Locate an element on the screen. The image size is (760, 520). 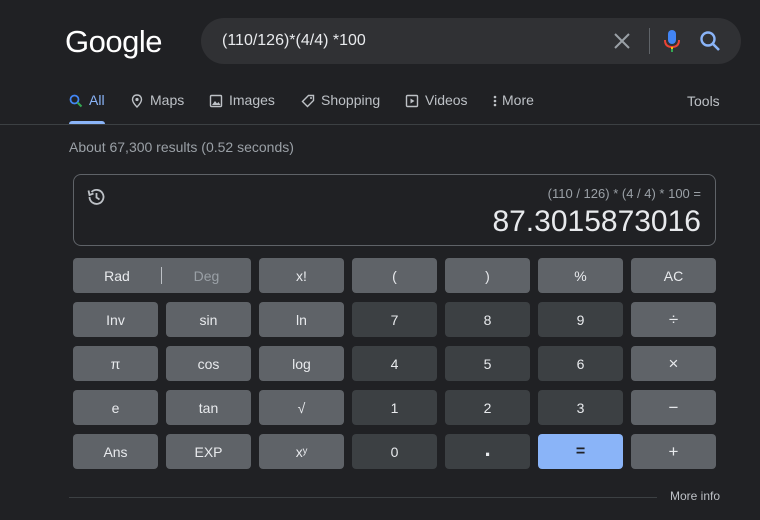
digit-1-key: 1 is located at coordinates (394, 407).